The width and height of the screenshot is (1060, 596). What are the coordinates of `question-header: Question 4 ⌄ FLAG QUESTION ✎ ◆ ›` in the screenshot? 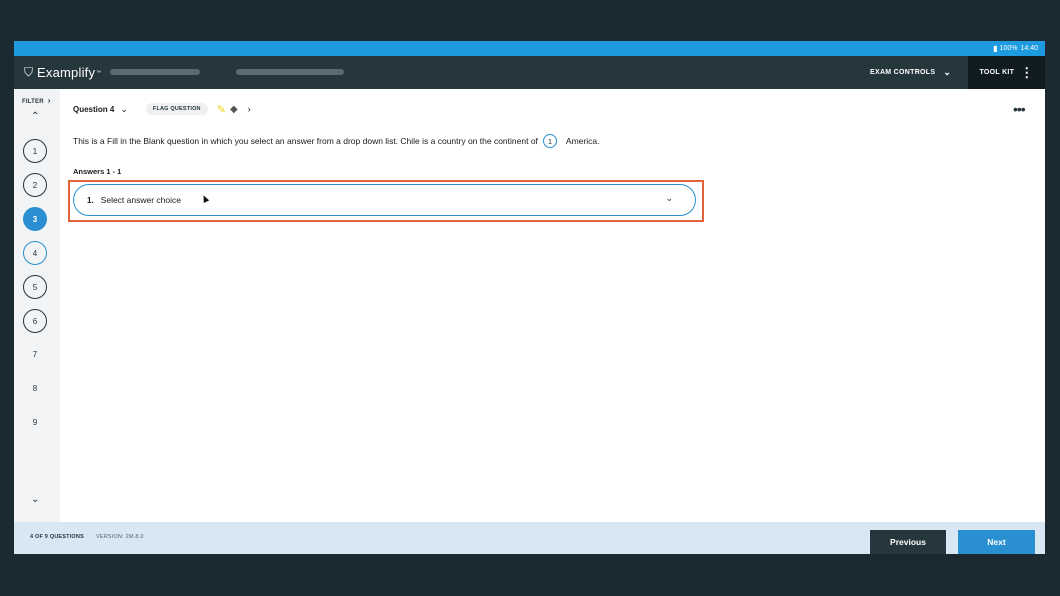 It's located at (162, 109).